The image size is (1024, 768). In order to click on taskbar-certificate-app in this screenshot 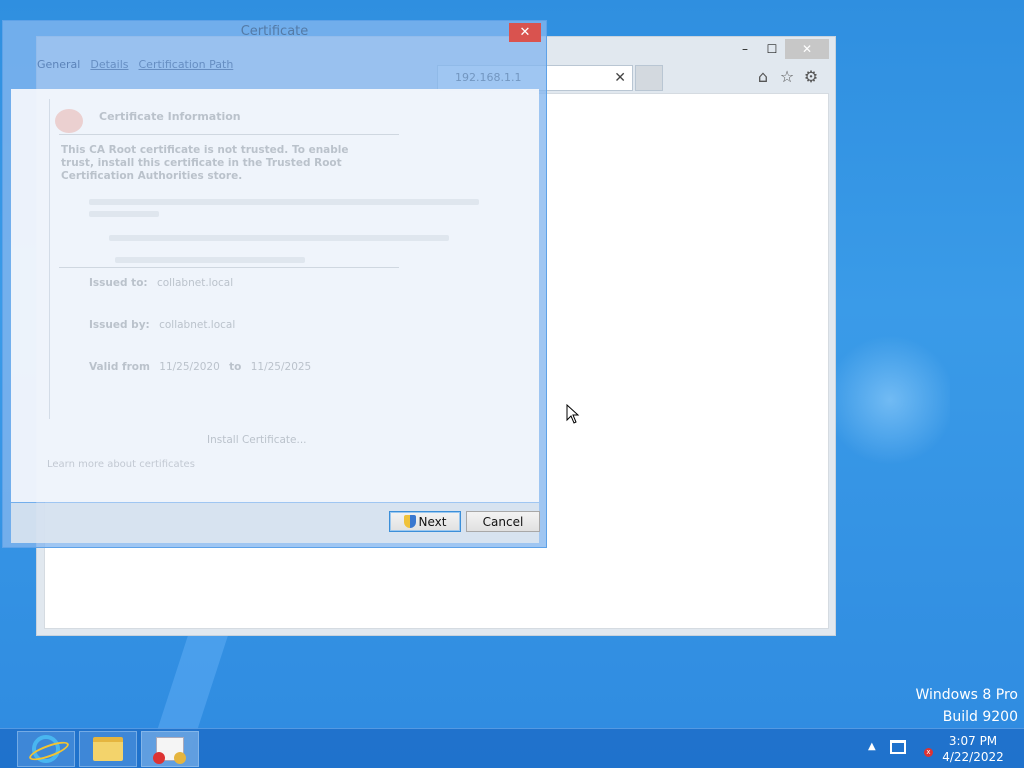, I will do `click(170, 749)`.